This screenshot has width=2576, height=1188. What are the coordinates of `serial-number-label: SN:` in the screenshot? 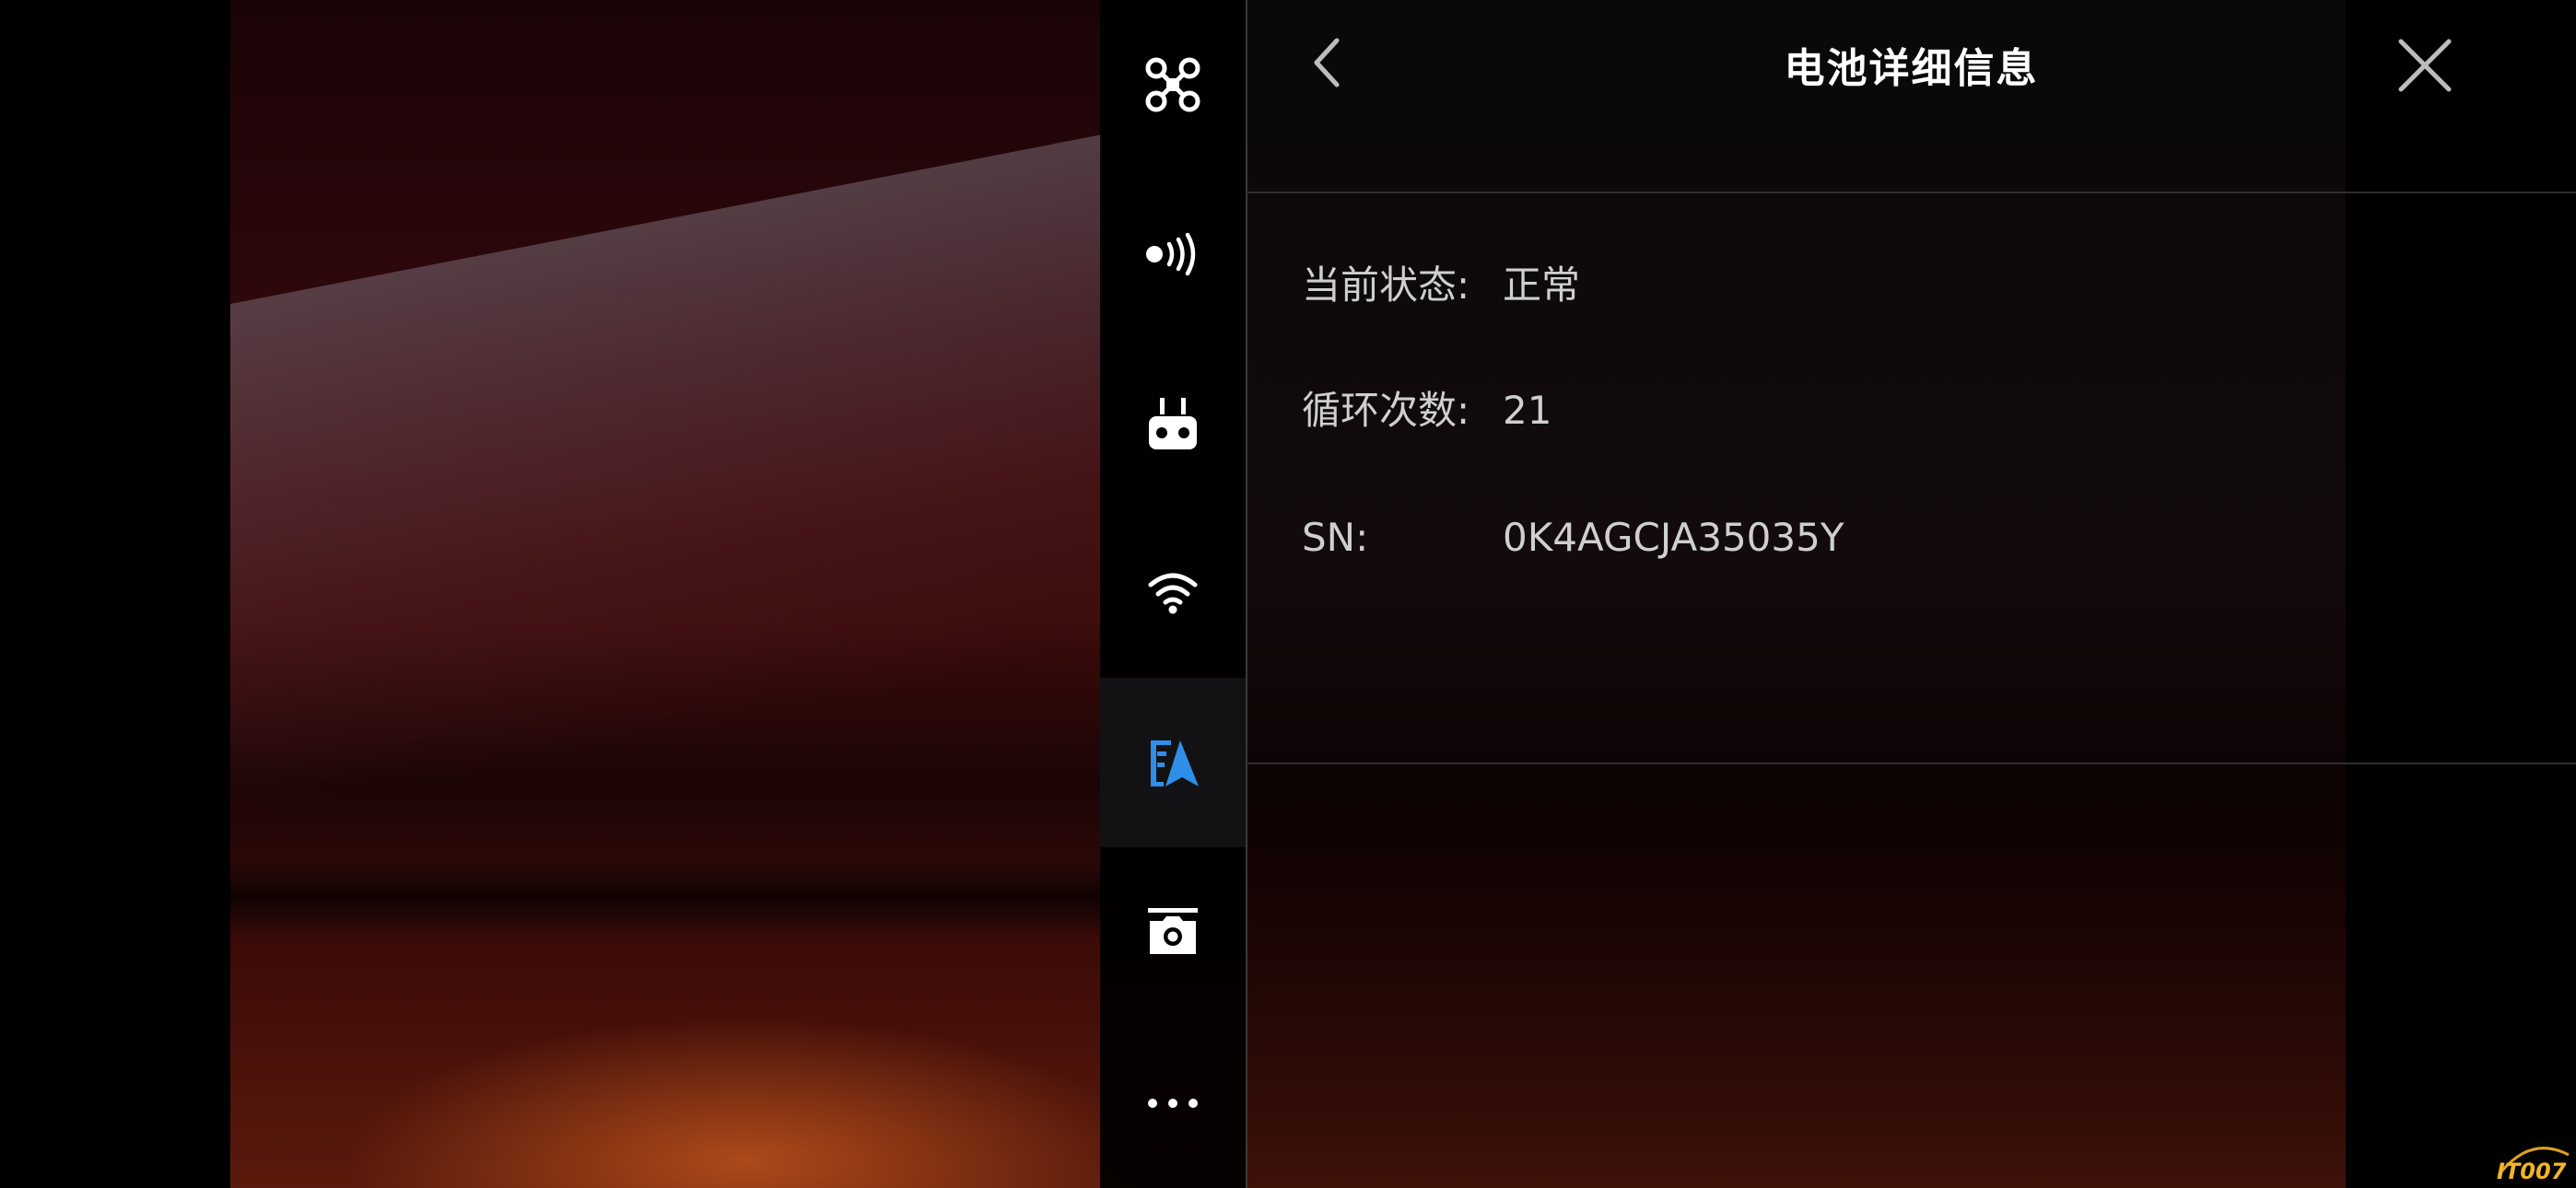 It's located at (1335, 538).